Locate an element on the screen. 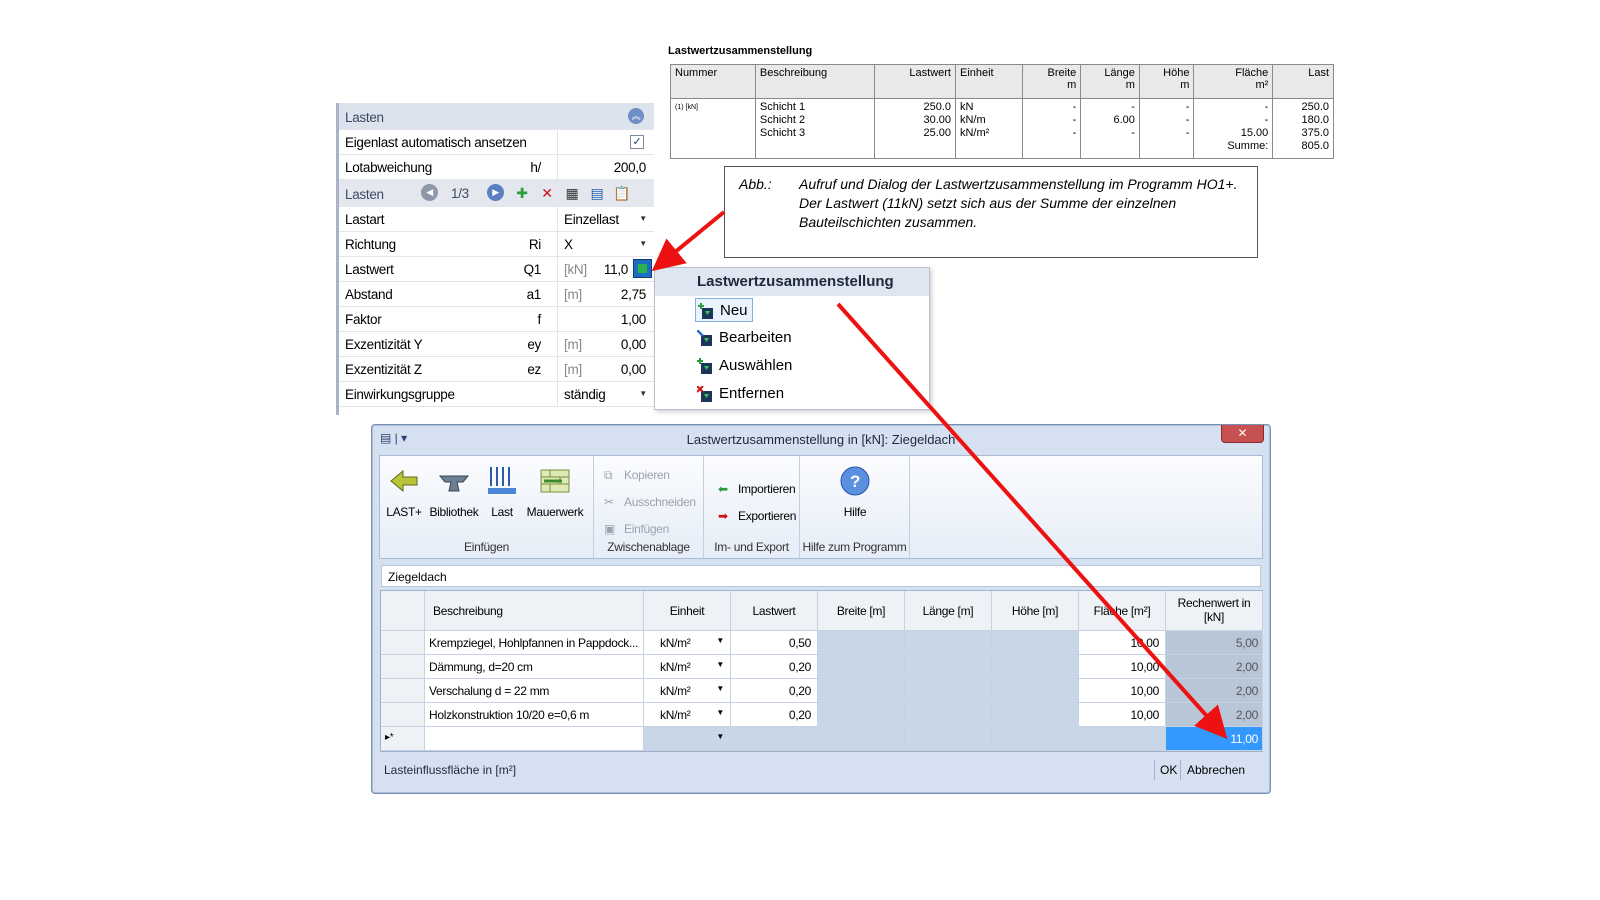 The width and height of the screenshot is (1600, 900). arrow-to-sum-cell is located at coordinates (1032, 520).